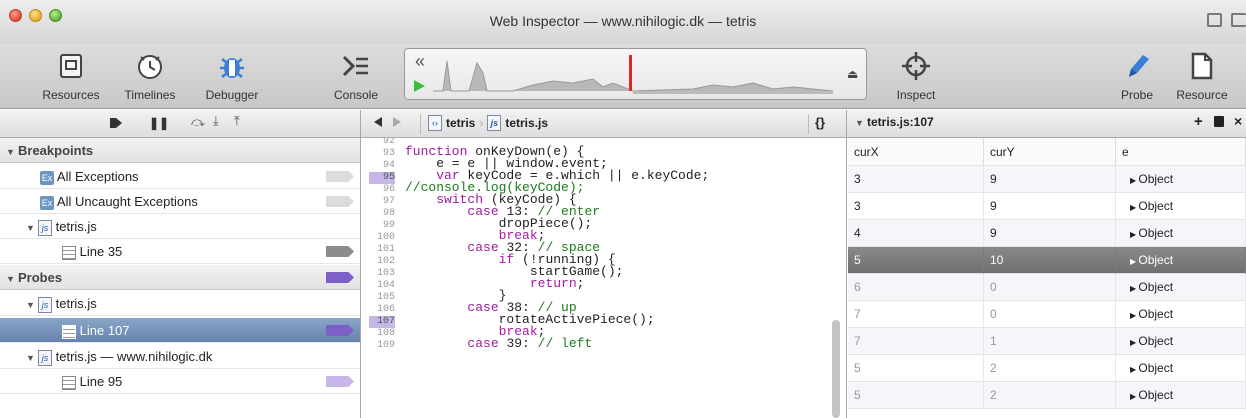  I want to click on probes-section-header: ▼ Probes, so click(180, 277).